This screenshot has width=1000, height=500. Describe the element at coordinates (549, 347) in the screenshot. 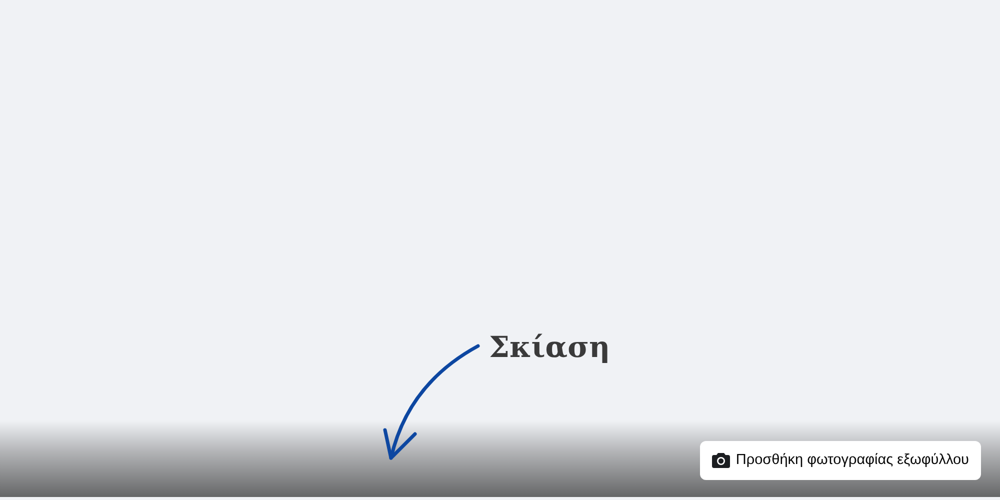

I see `annotation-label: Σκίαση` at that location.